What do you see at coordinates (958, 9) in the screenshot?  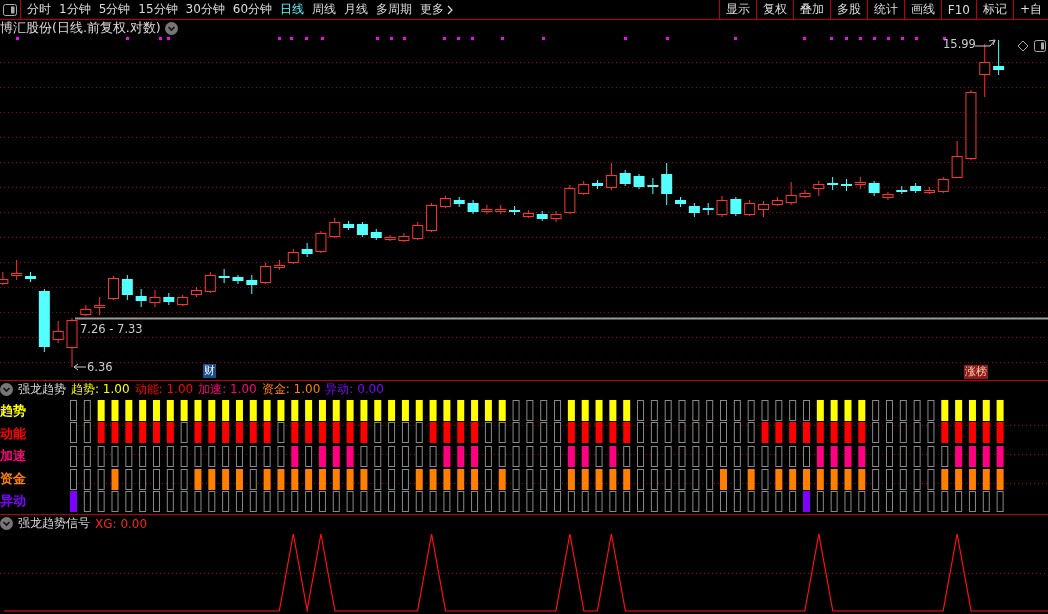 I see `toolbar-button: F10` at bounding box center [958, 9].